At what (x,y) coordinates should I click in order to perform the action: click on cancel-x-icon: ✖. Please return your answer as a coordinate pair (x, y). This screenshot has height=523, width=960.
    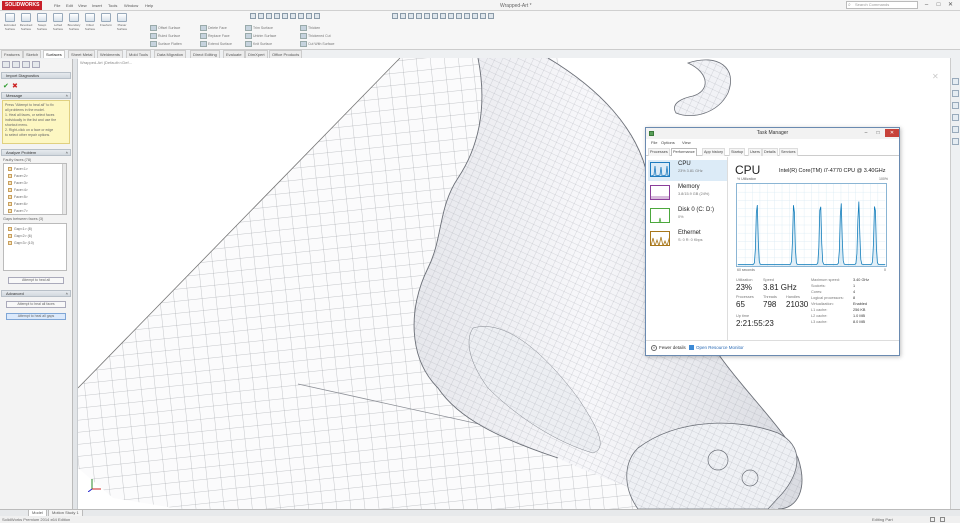
    Looking at the image, I should click on (15, 86).